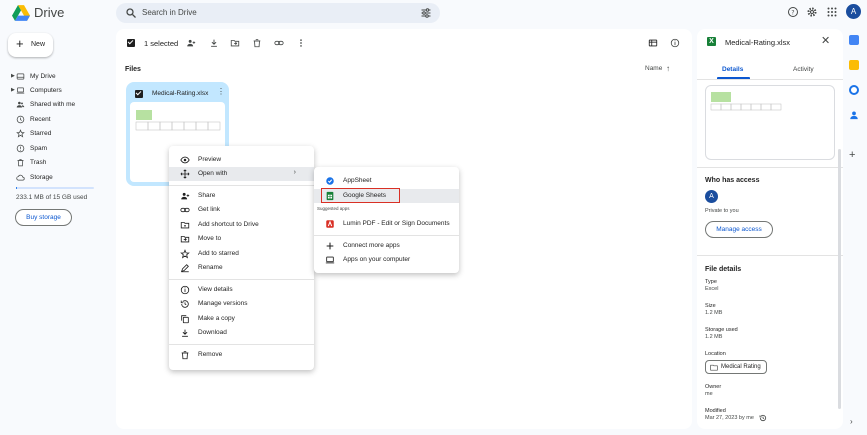 Image resolution: width=867 pixels, height=435 pixels. I want to click on suggested-apps-caption: Suggested apps, so click(333, 208).